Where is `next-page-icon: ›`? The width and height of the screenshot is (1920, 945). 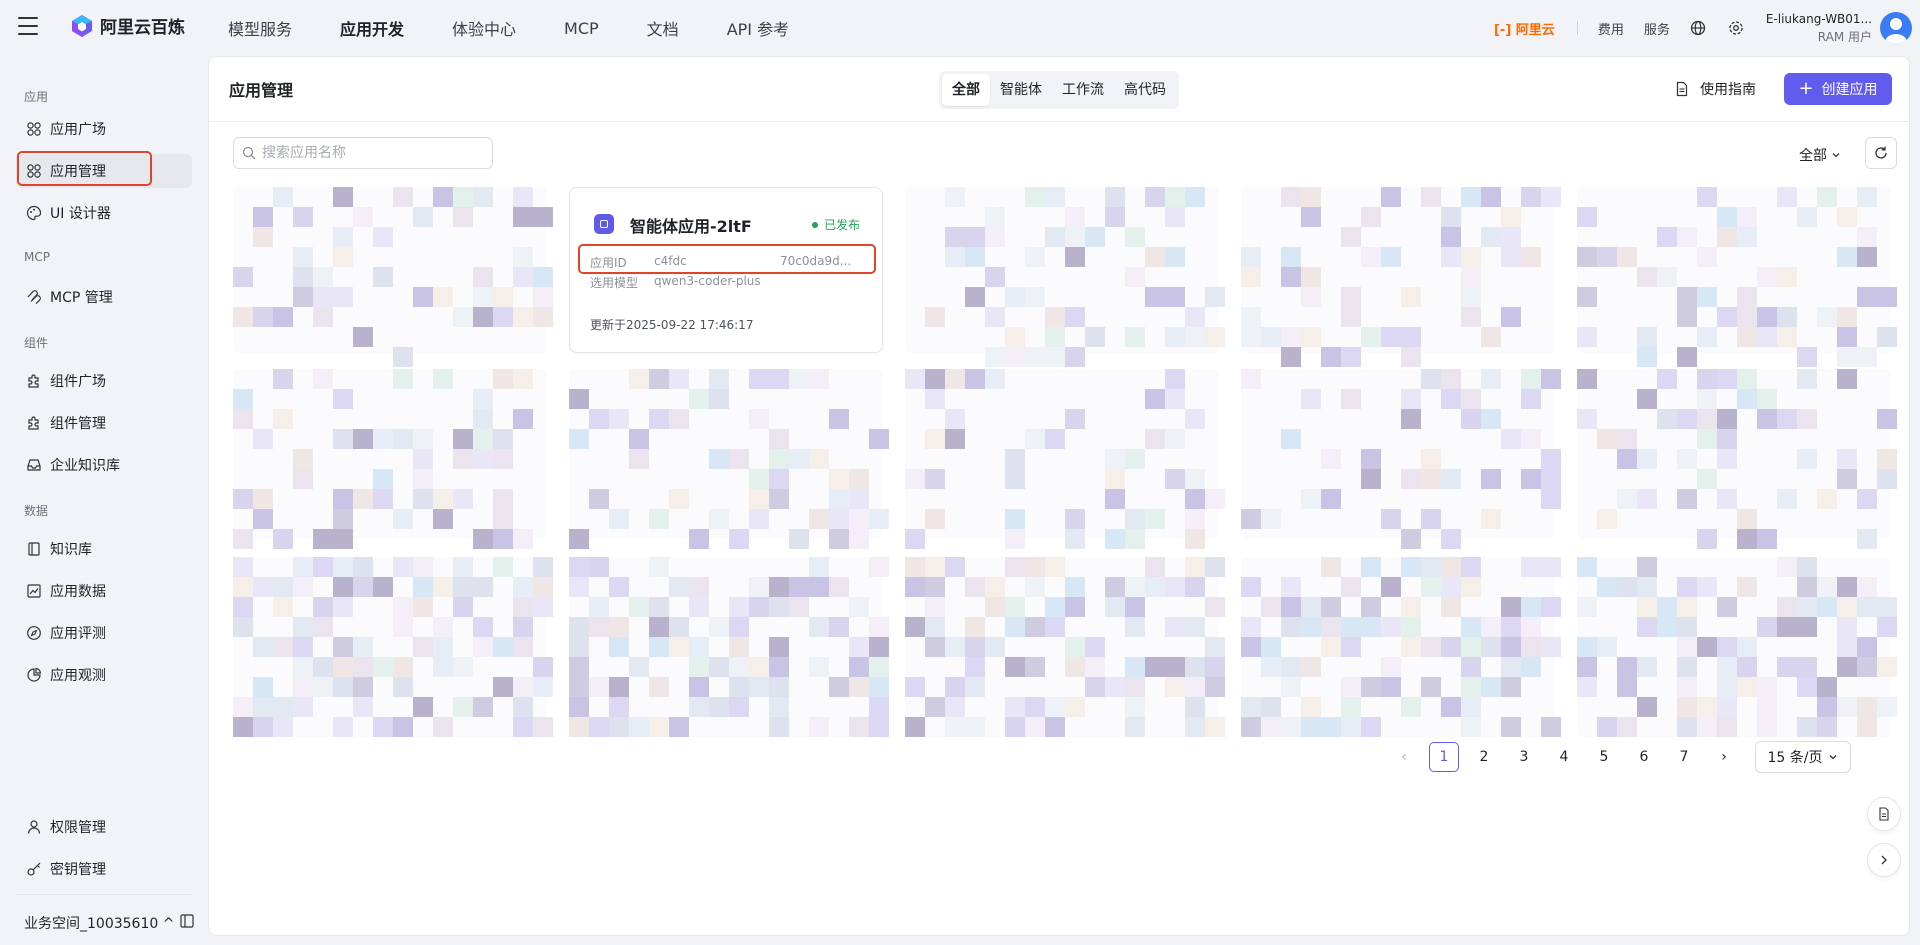
next-page-icon: › is located at coordinates (1724, 757).